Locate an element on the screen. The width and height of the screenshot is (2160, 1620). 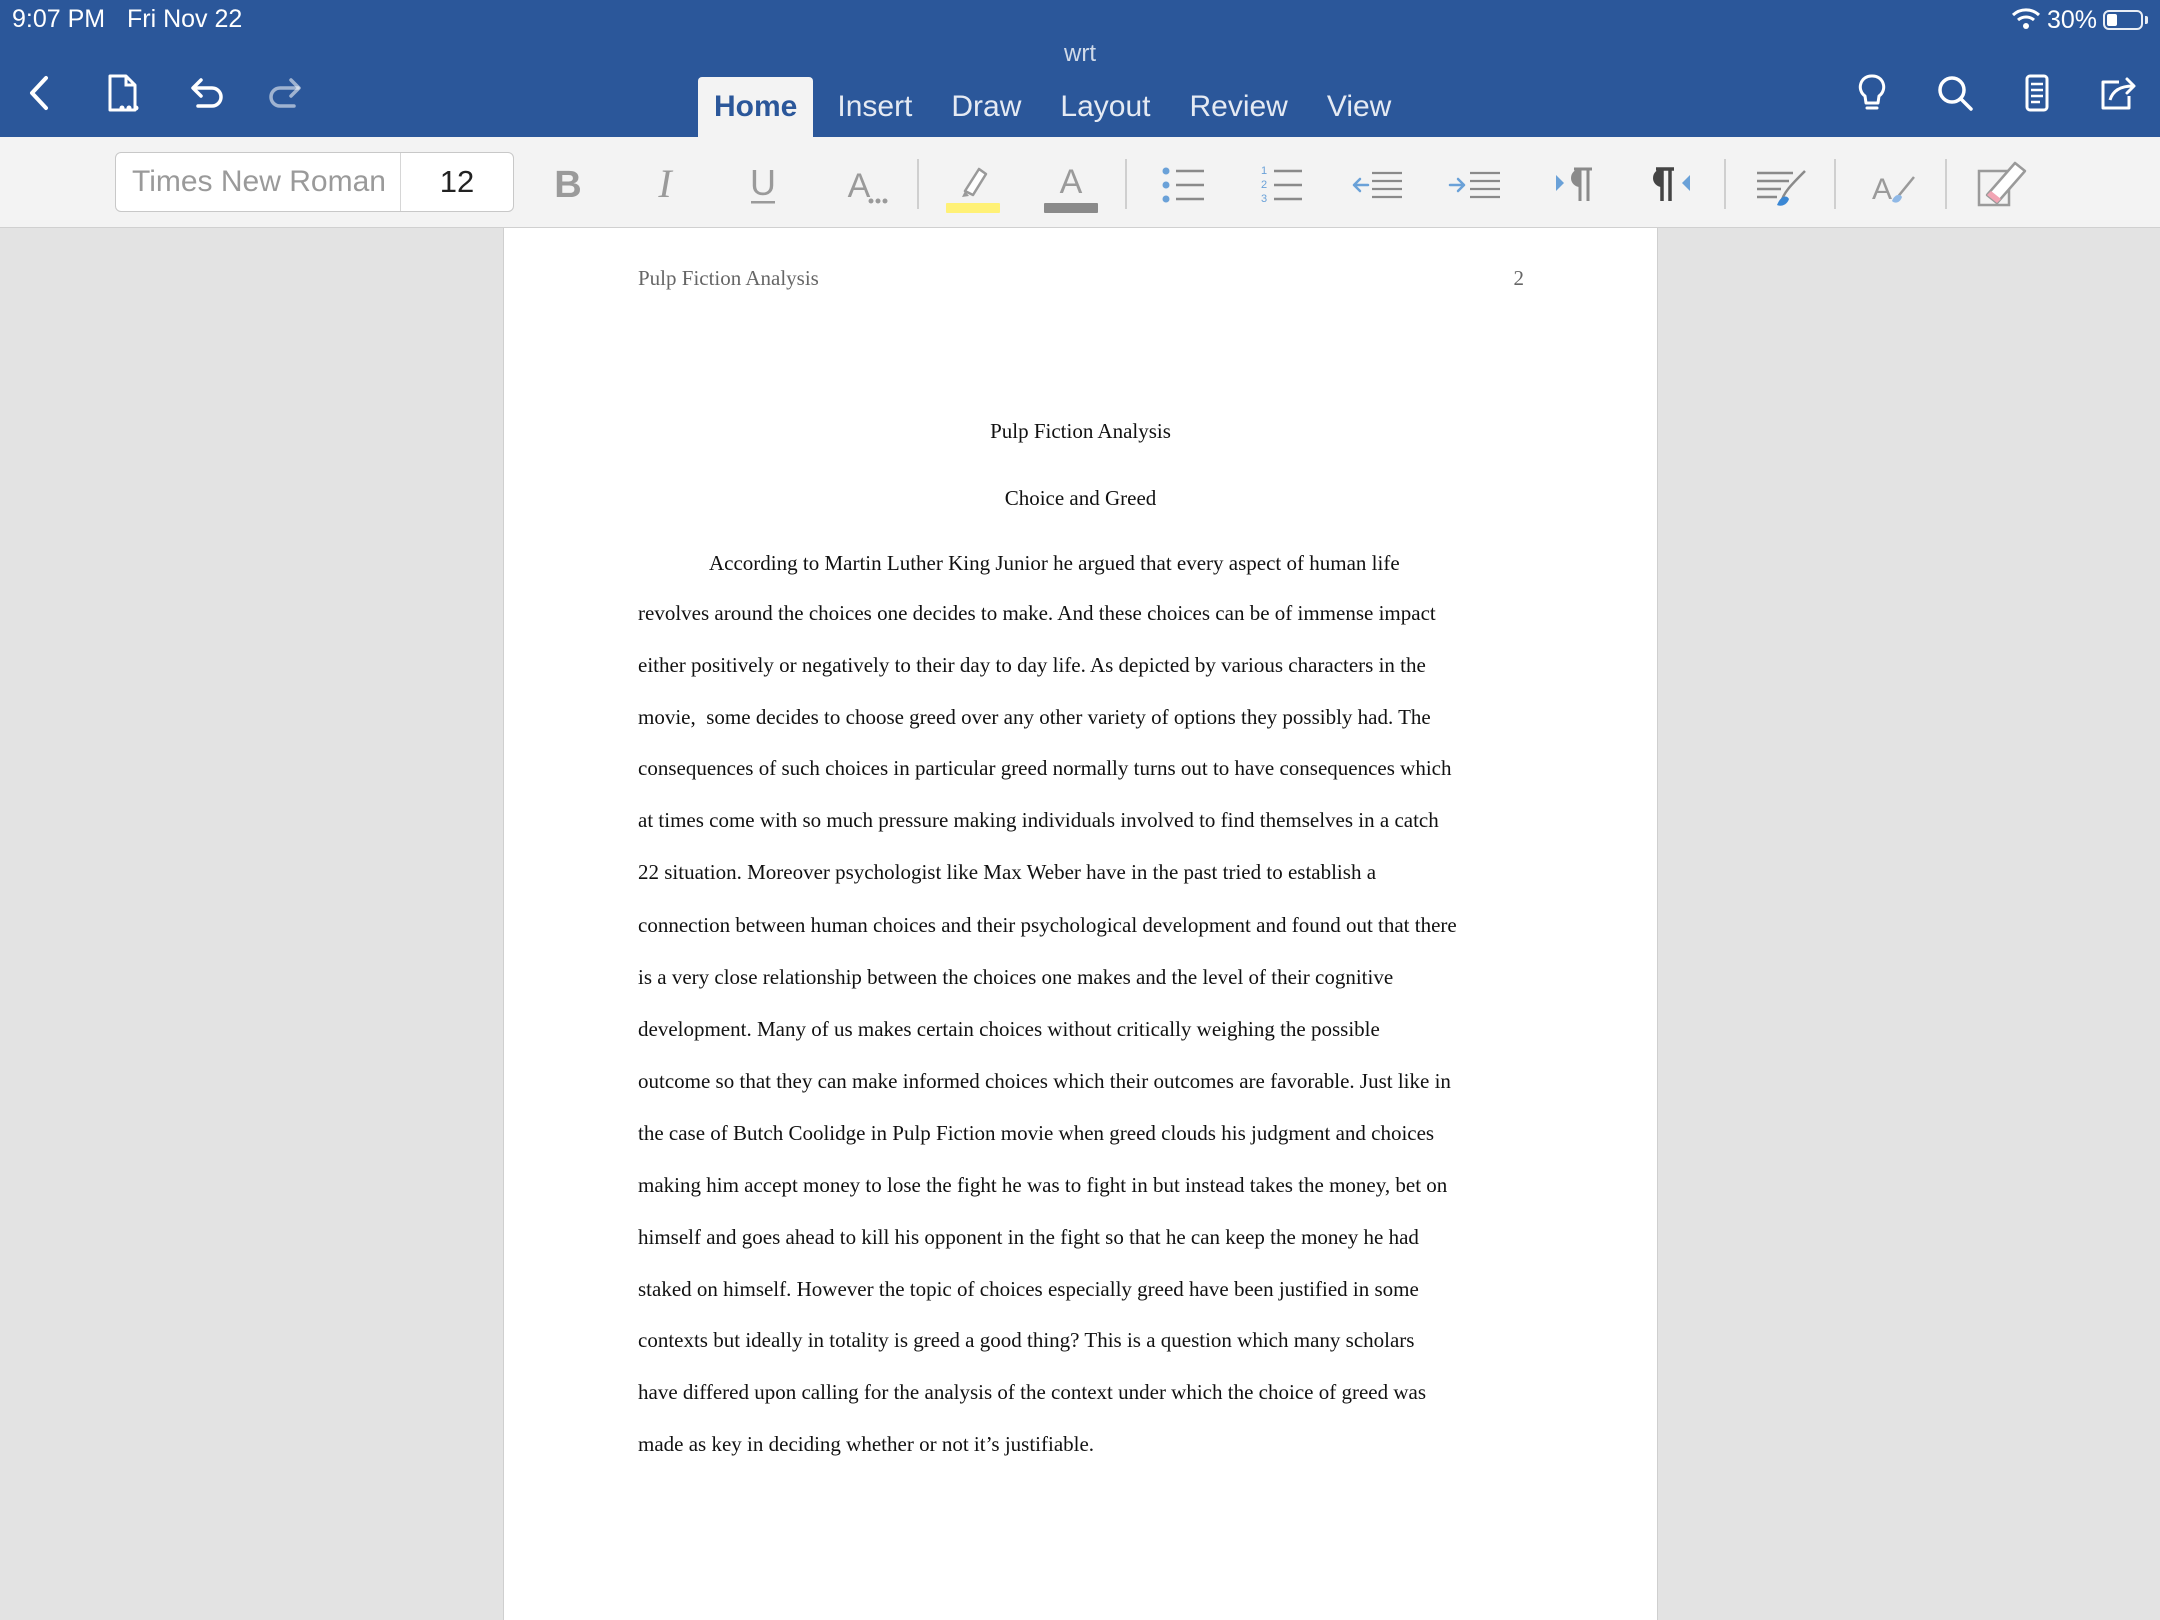
file-menu-icon is located at coordinates (123, 93).